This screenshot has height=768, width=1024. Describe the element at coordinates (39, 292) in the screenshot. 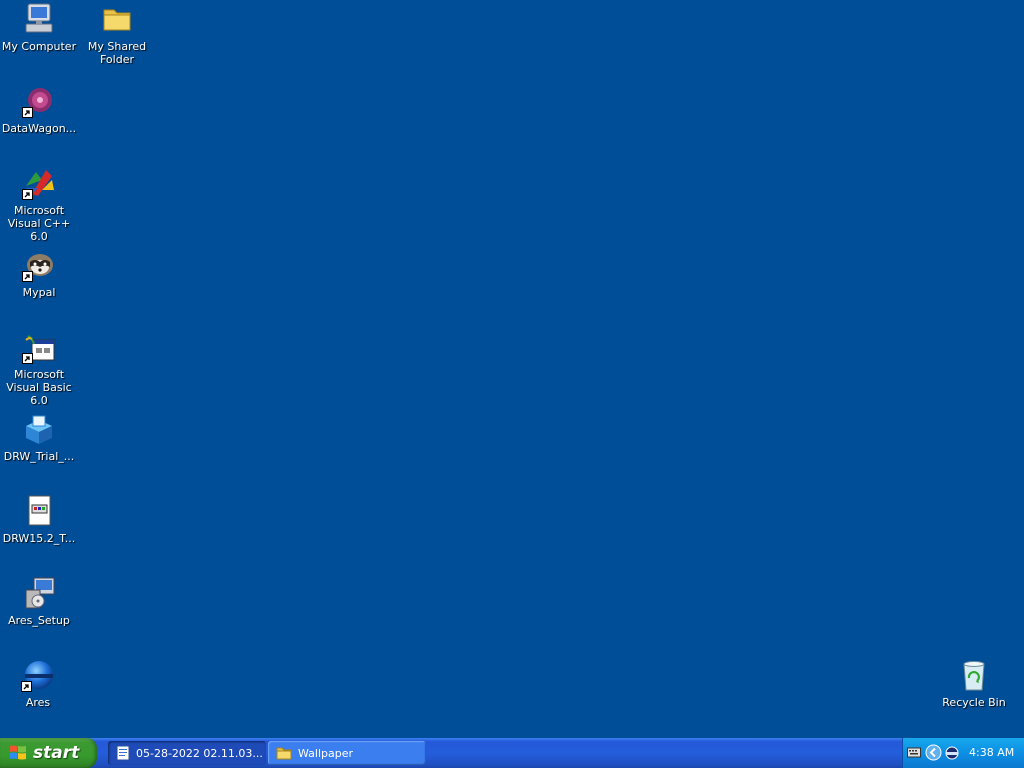

I see `desktop-icon-label: Mypal` at that location.